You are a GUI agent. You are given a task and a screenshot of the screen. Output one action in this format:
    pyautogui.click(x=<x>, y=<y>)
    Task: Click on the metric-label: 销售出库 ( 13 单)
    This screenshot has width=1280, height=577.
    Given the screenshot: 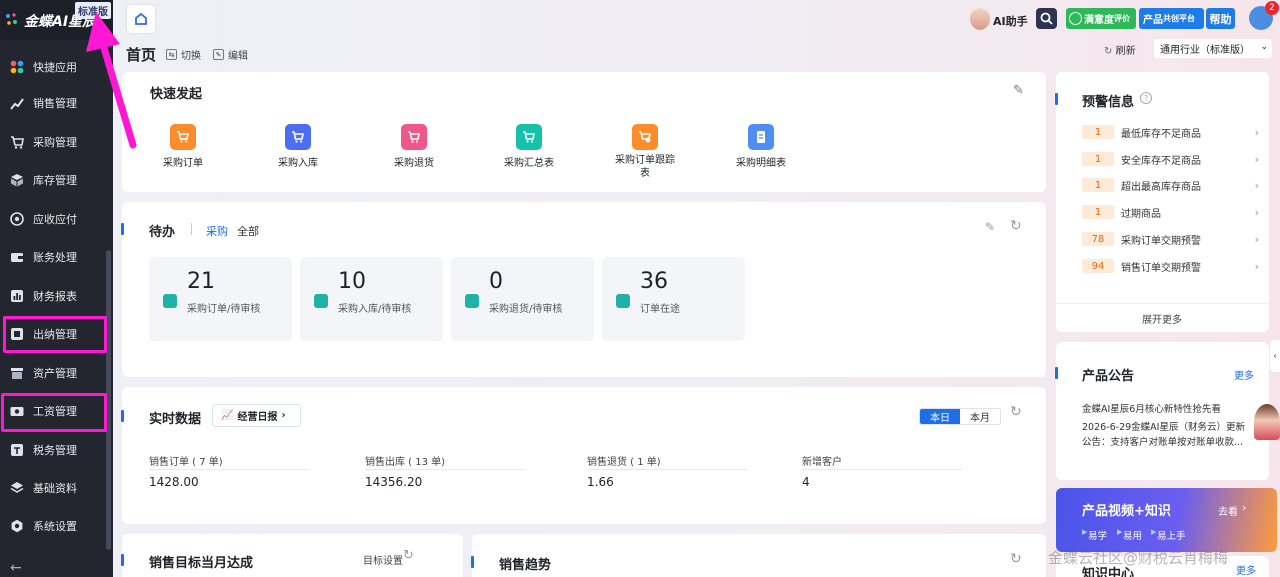 What is the action you would take?
    pyautogui.click(x=405, y=462)
    